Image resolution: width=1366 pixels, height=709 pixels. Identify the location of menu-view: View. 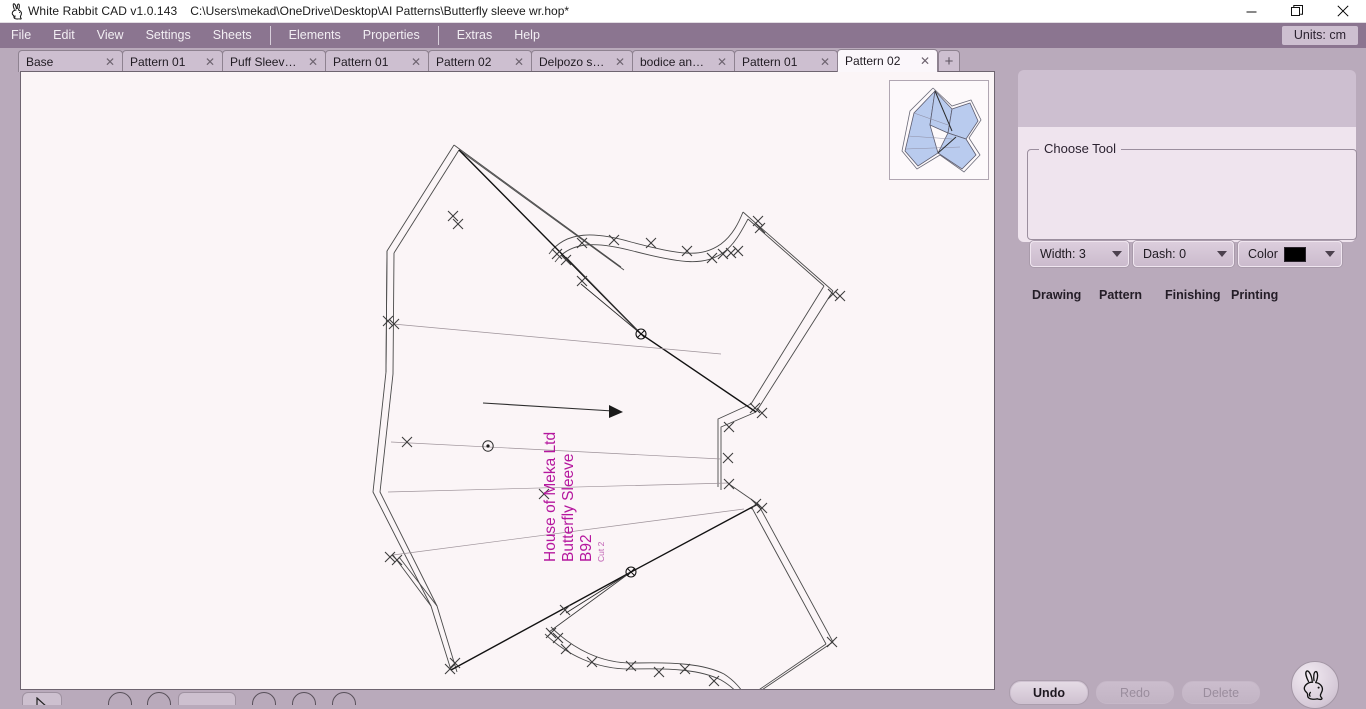
(110, 35).